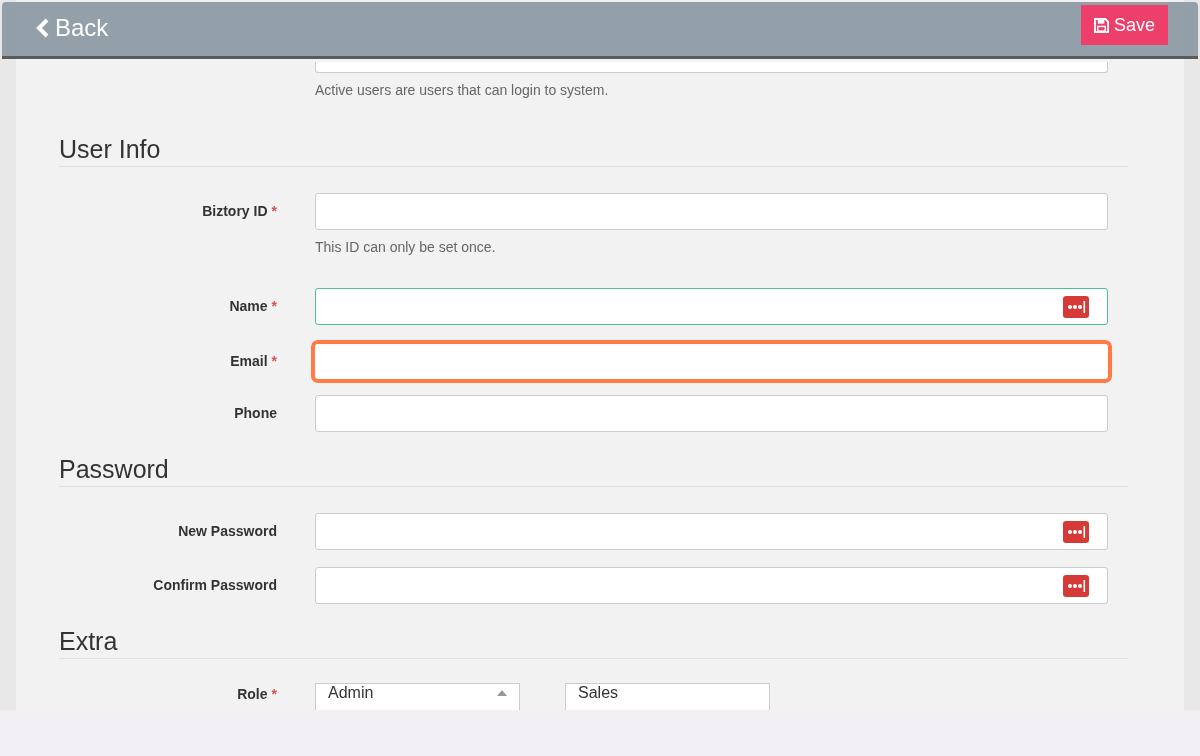 The image size is (1200, 756). Describe the element at coordinates (252, 694) in the screenshot. I see `field-label: Role` at that location.